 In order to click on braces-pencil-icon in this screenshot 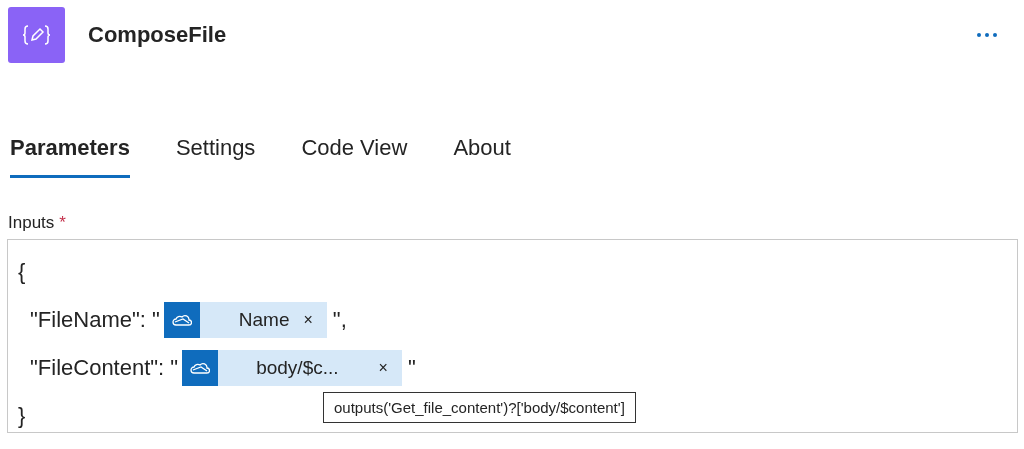, I will do `click(36, 35)`.